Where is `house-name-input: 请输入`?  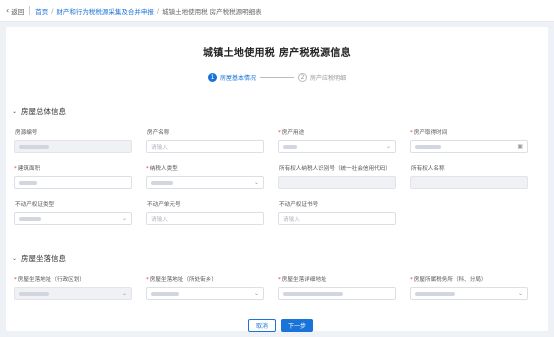
house-name-input: 请输入 is located at coordinates (205, 146).